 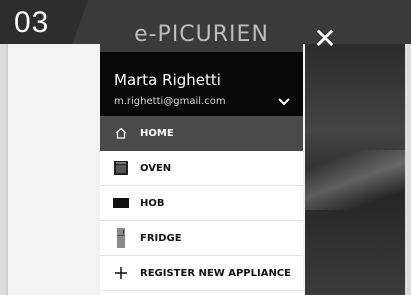 What do you see at coordinates (201, 168) in the screenshot?
I see `menu-item-oven: OVEN` at bounding box center [201, 168].